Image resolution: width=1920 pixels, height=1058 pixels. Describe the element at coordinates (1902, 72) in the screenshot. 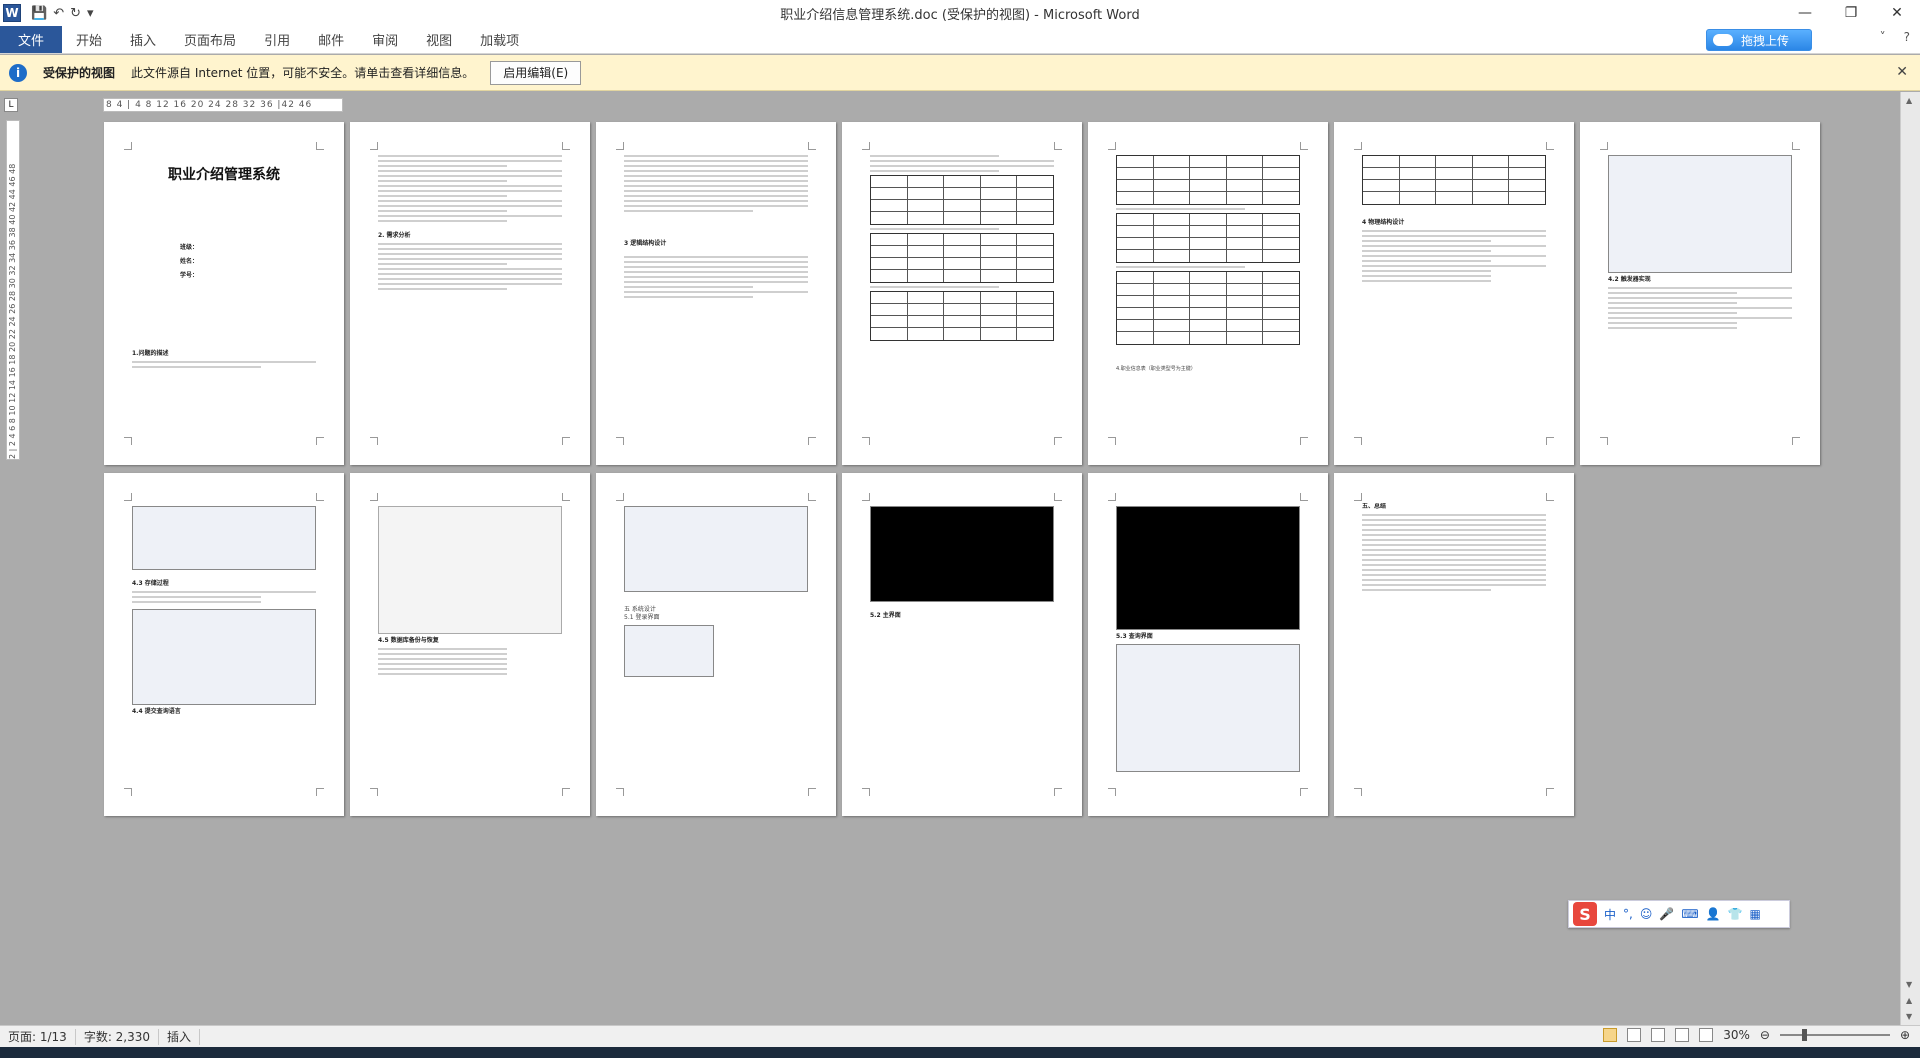

I see `close-bar-icon: ✕` at that location.